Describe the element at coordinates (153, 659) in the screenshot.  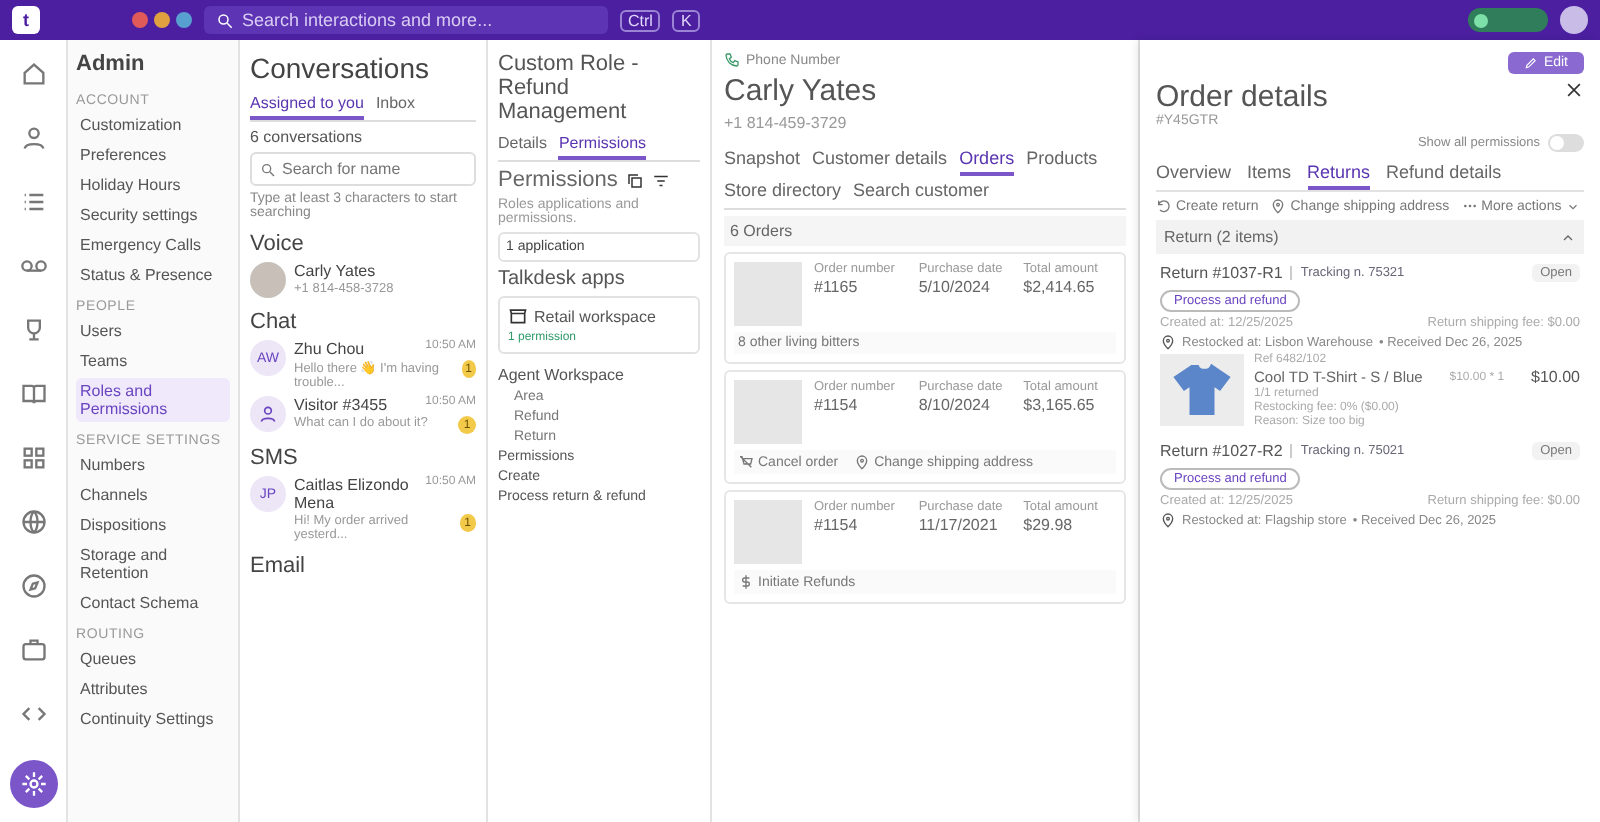
I see `menu-item: Queues` at that location.